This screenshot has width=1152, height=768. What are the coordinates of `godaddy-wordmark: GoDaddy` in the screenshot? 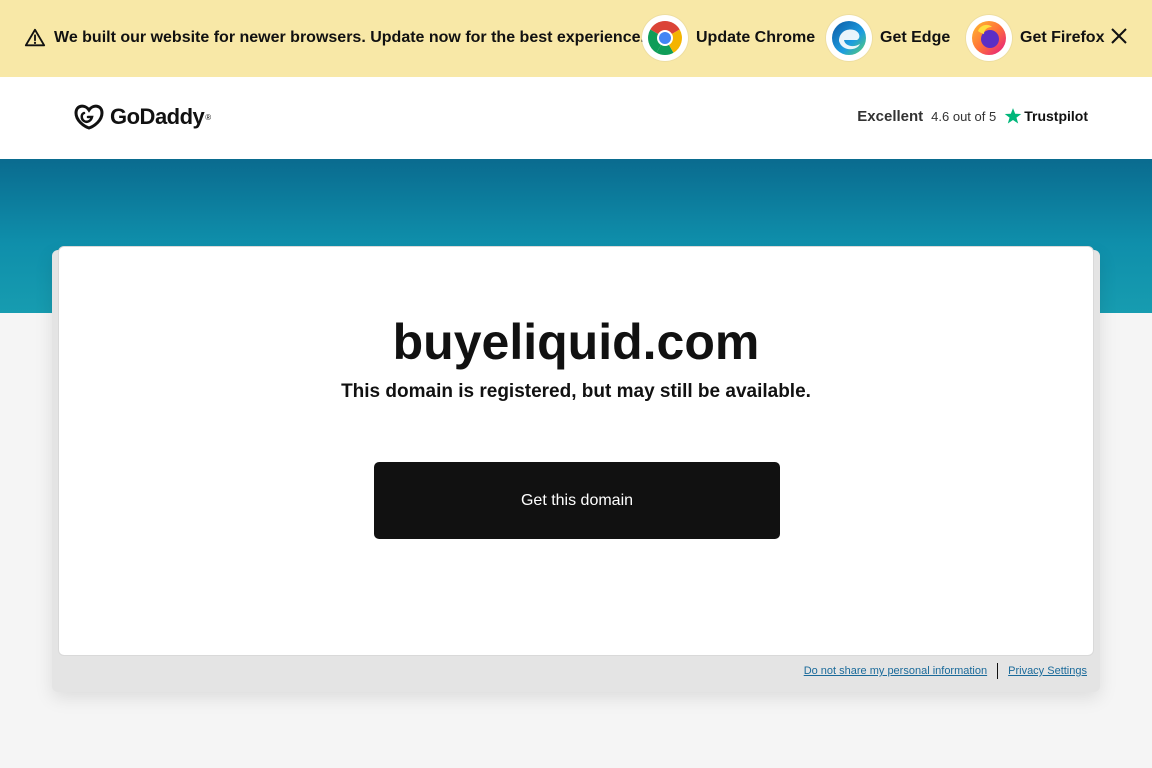 It's located at (157, 116).